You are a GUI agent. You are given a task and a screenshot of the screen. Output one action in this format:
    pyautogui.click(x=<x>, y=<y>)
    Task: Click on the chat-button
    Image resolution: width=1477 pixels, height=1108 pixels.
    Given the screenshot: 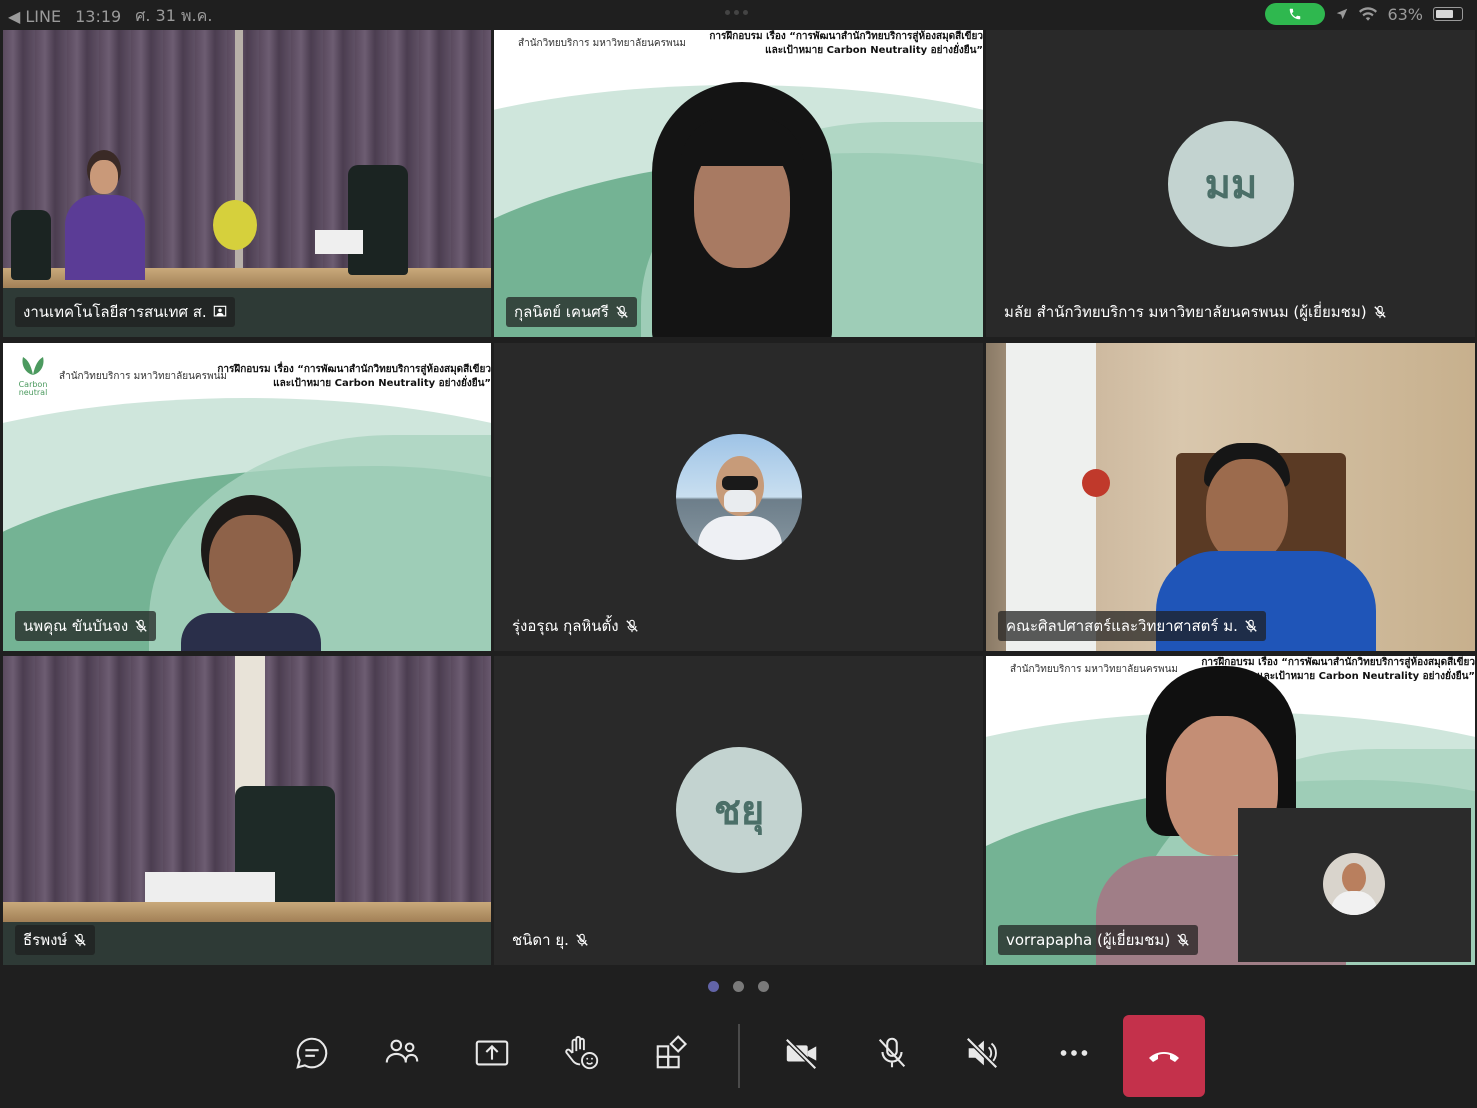 What is the action you would take?
    pyautogui.click(x=312, y=1053)
    